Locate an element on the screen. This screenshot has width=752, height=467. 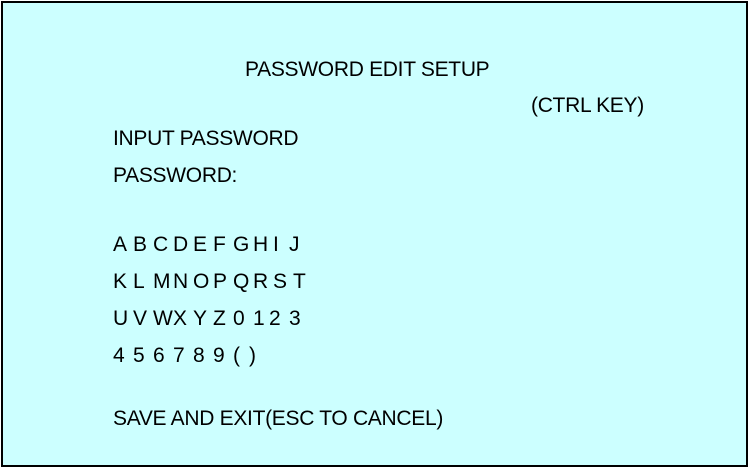
char-row-3: UVWXYZ0123 is located at coordinates (213, 324).